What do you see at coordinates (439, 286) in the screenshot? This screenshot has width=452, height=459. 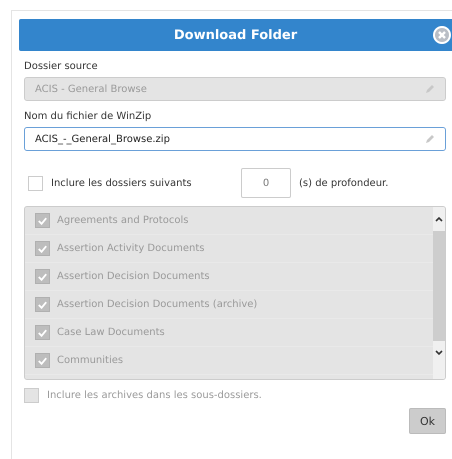 I see `scrollbar-thumb` at bounding box center [439, 286].